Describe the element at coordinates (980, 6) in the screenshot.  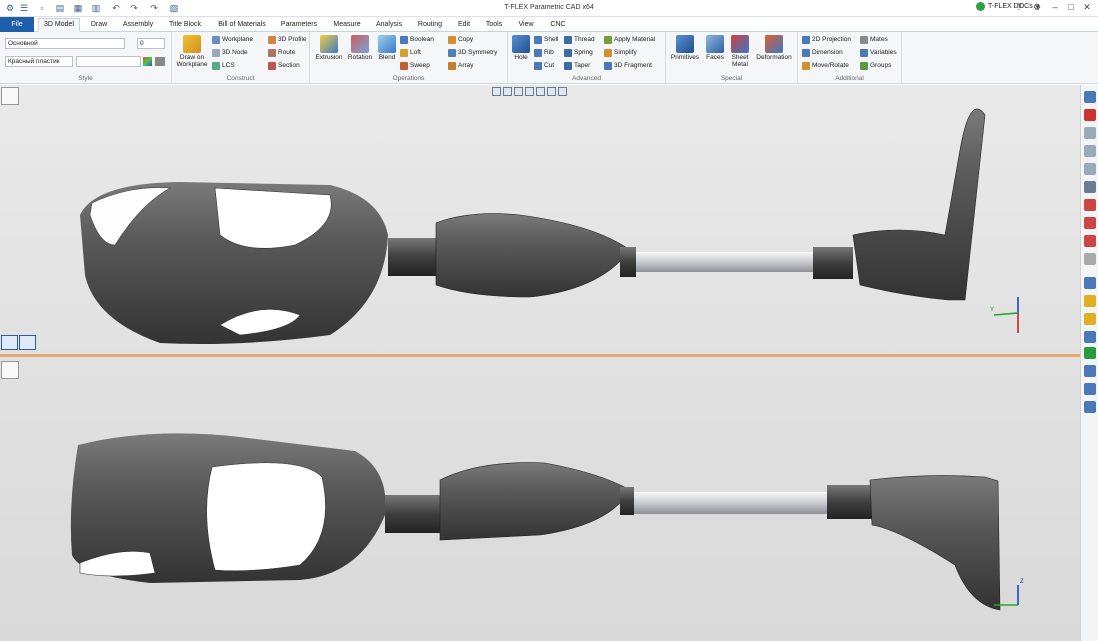
I see `docs-status-icon` at that location.